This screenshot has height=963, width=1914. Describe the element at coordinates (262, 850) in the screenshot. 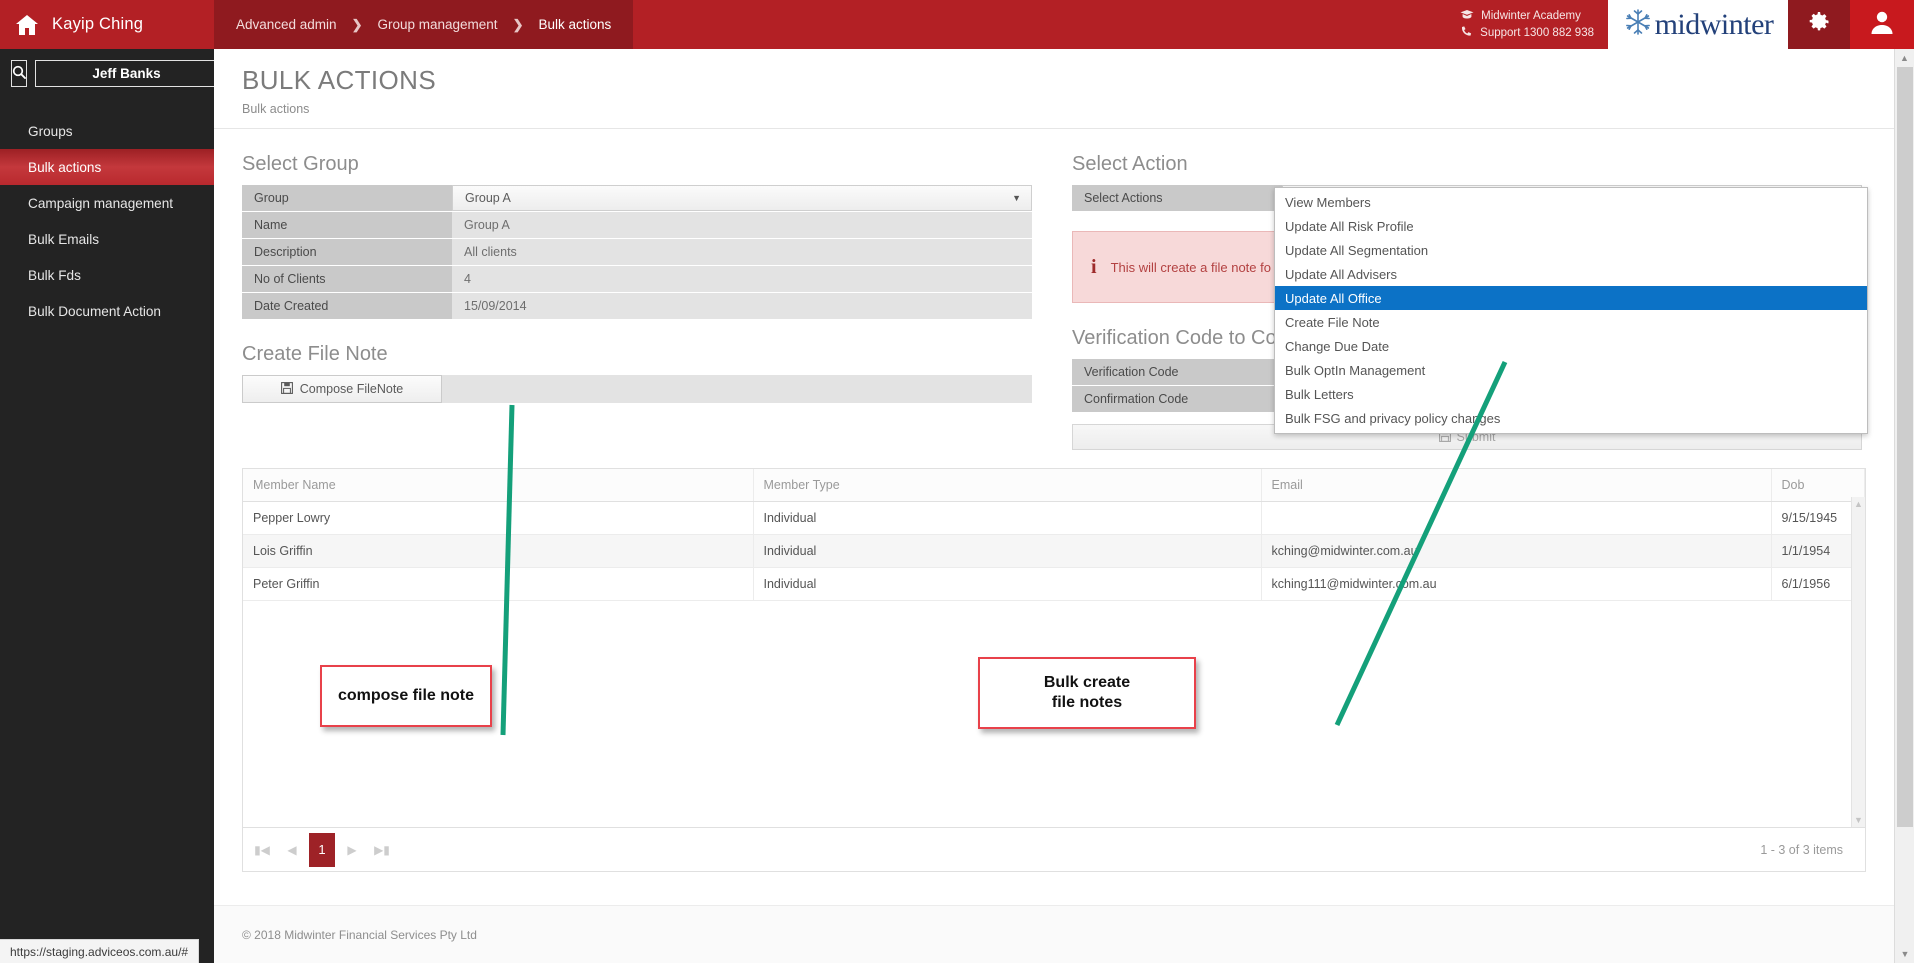

I see `first-page-icon: ▮◀` at that location.